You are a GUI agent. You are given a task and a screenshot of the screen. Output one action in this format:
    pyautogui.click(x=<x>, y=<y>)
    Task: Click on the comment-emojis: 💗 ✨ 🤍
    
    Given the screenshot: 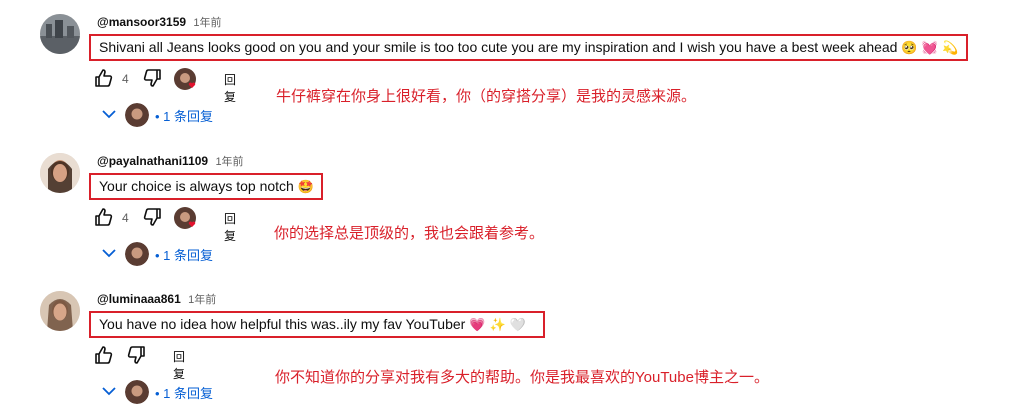 What is the action you would take?
    pyautogui.click(x=498, y=325)
    